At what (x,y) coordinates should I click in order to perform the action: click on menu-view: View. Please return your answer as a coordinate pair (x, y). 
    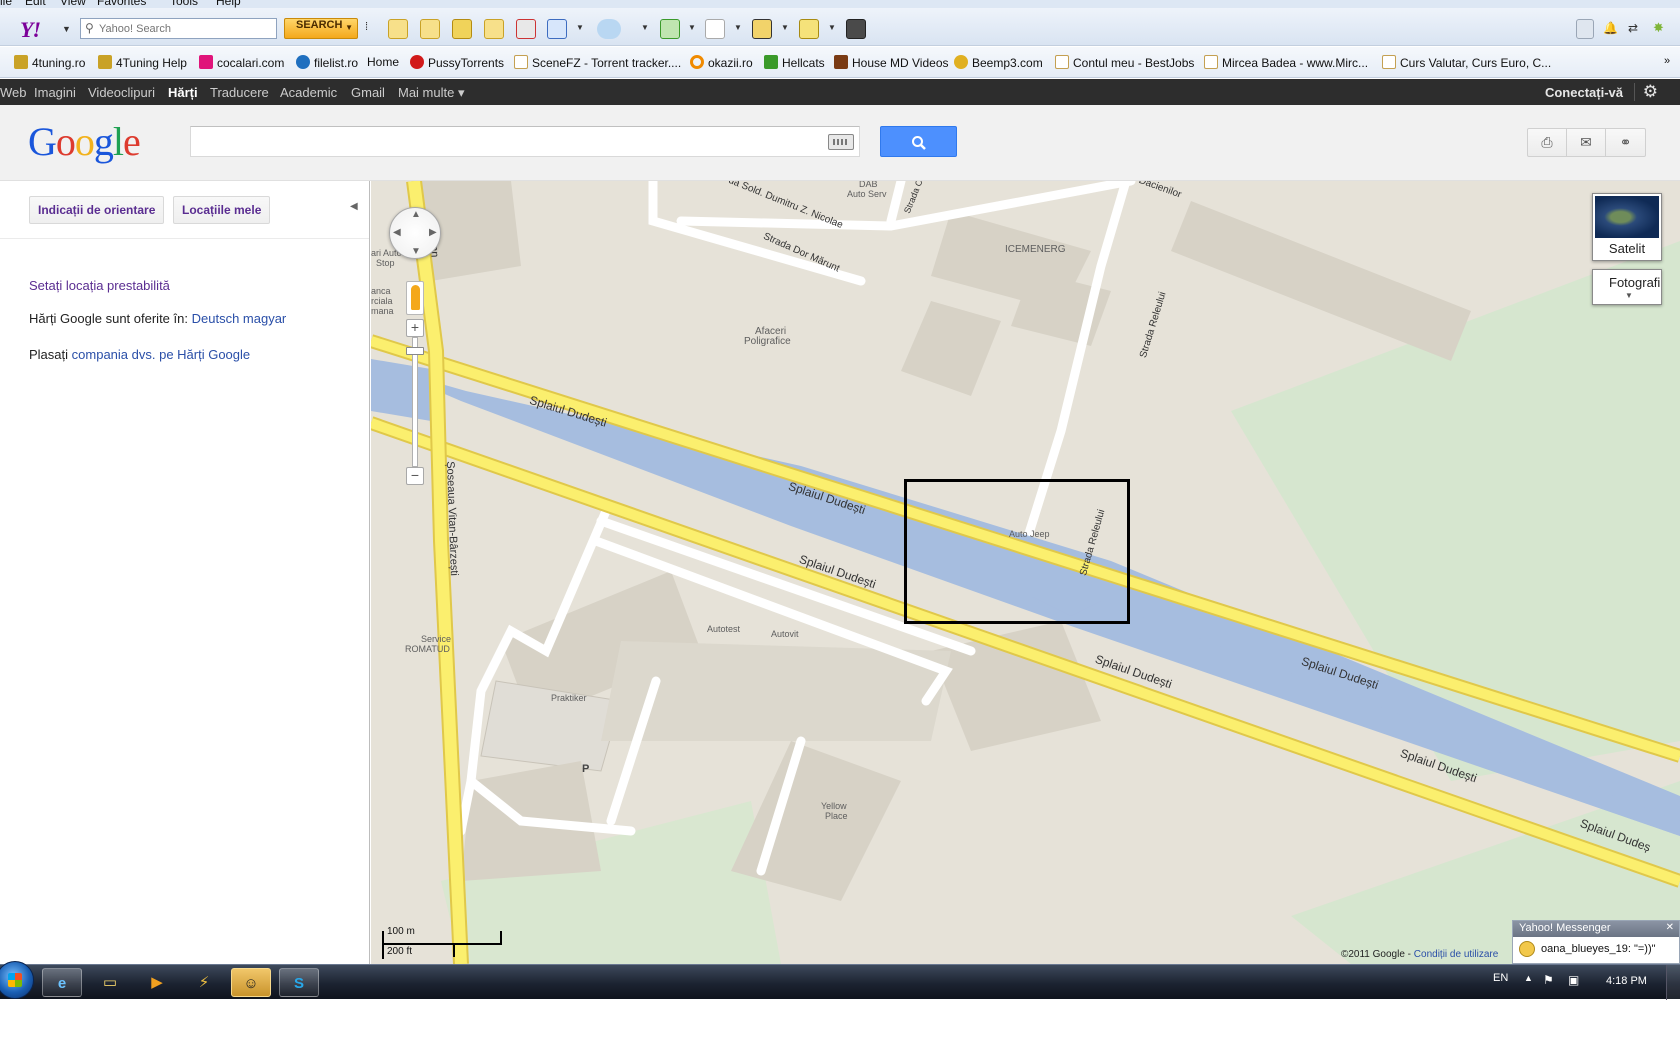
    Looking at the image, I should click on (73, 4).